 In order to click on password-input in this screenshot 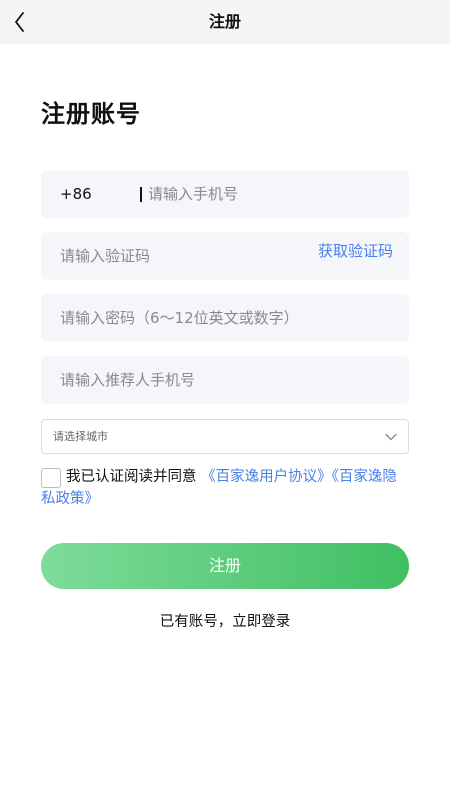, I will do `click(230, 318)`.